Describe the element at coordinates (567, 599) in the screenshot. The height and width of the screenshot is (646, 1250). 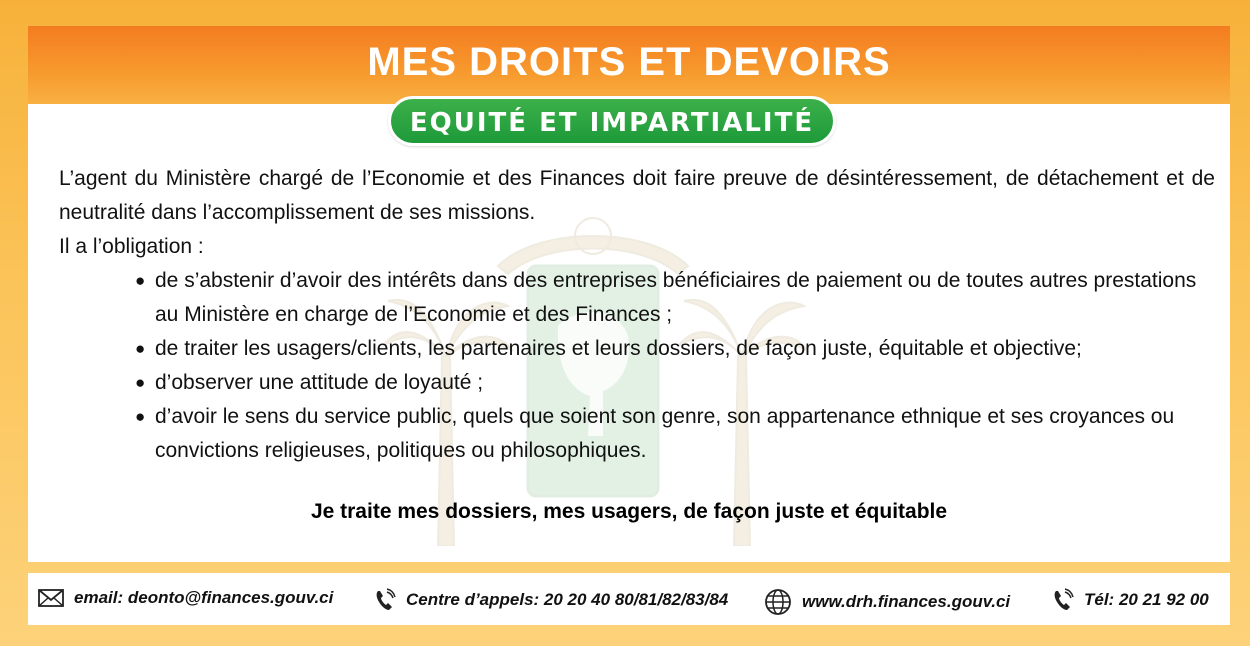
I see `call-center-text: Centre d’appels: 20 20 40 80/81/82/83/84` at that location.